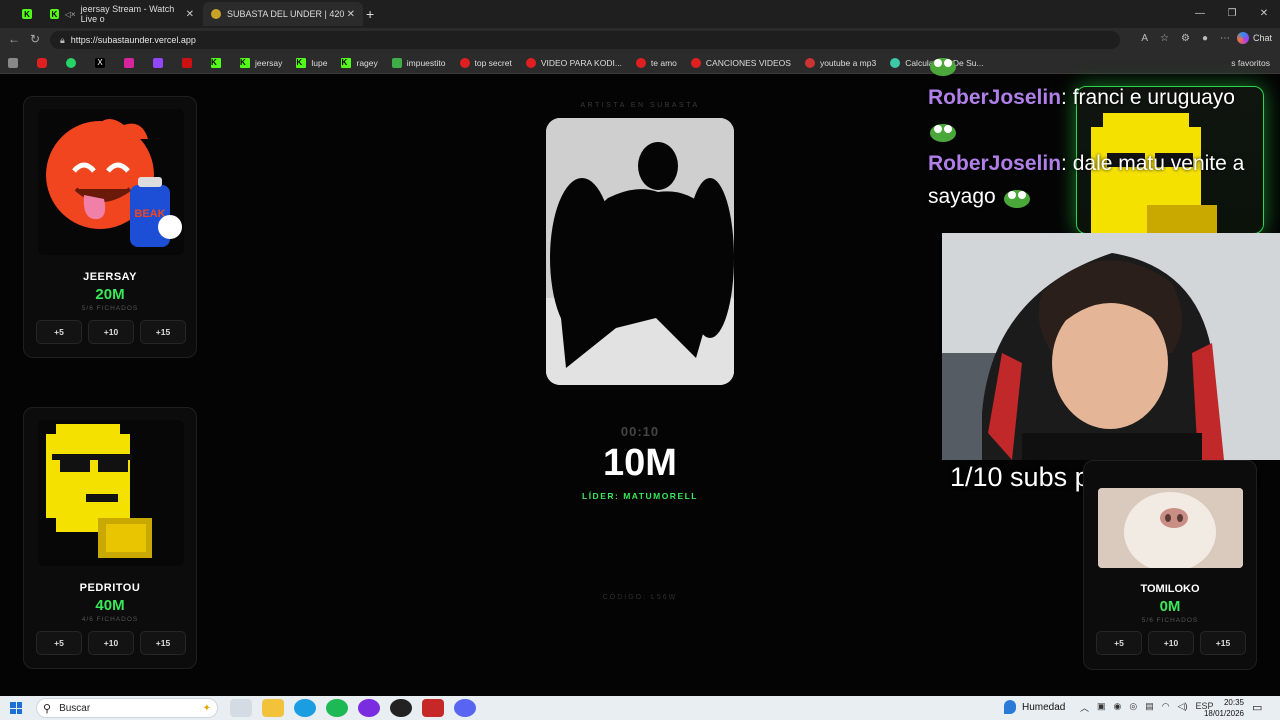  Describe the element at coordinates (14, 39) in the screenshot. I see `back-icon: ←` at that location.